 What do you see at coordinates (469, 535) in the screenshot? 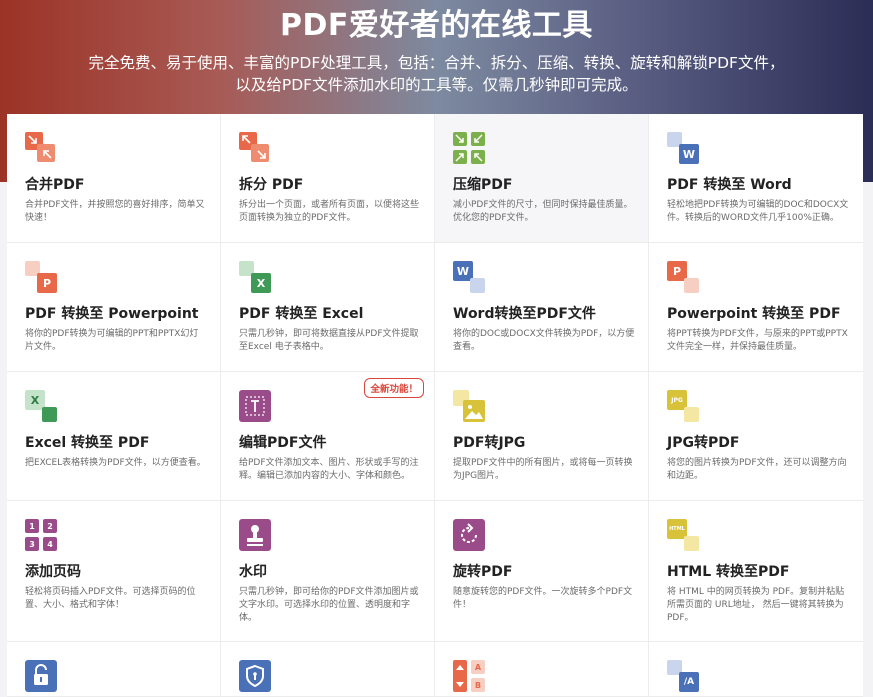
I see `rotate-icon` at bounding box center [469, 535].